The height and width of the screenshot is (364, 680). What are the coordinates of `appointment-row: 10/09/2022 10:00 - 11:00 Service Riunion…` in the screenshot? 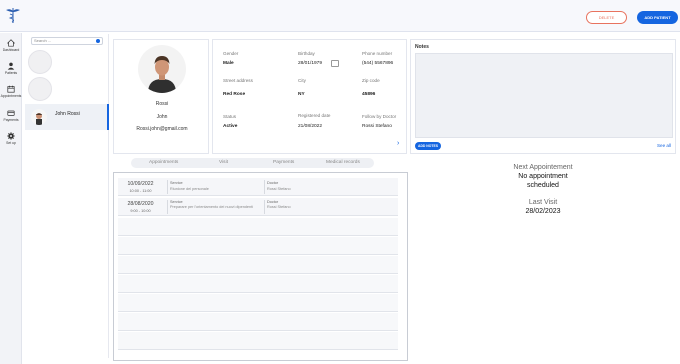 It's located at (258, 187).